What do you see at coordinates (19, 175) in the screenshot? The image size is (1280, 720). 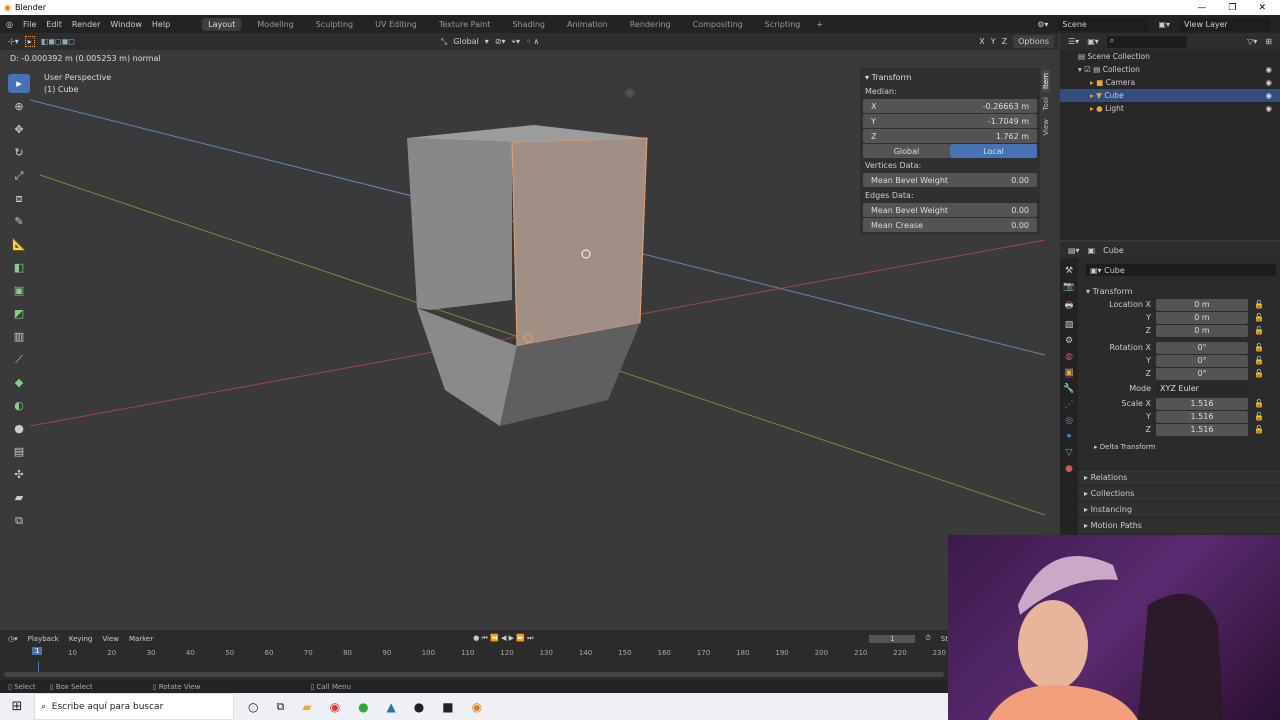 I see `scale-tool: ⤢` at bounding box center [19, 175].